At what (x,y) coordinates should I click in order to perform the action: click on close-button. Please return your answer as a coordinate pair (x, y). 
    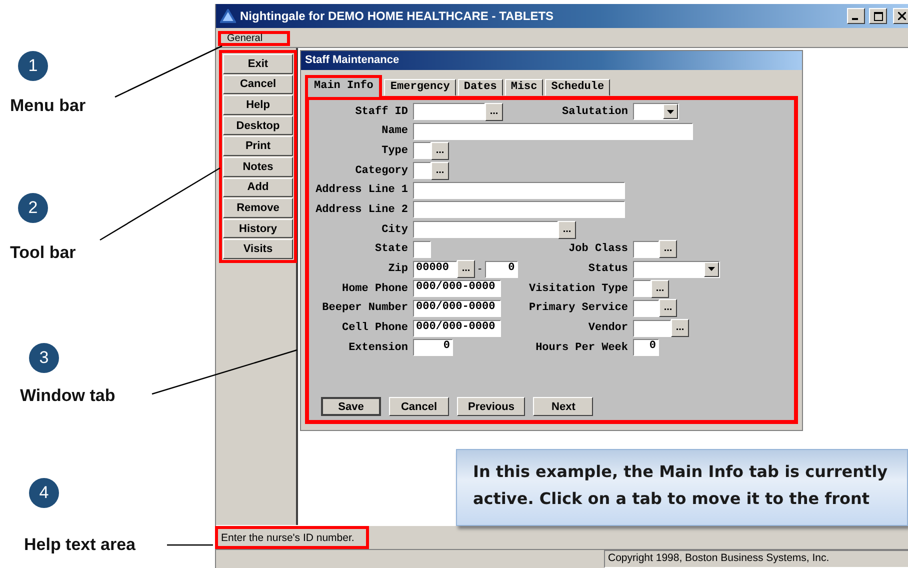
    Looking at the image, I should click on (900, 16).